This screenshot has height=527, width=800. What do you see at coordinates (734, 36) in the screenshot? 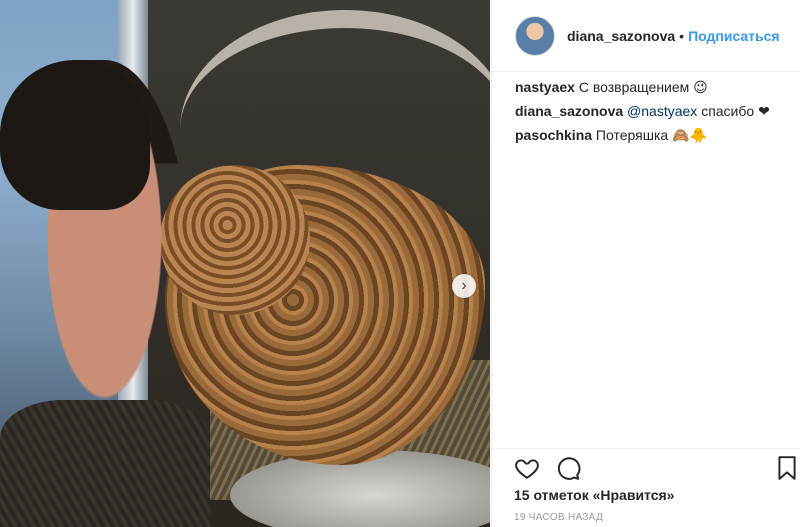
I see `follow-button: Подписаться` at bounding box center [734, 36].